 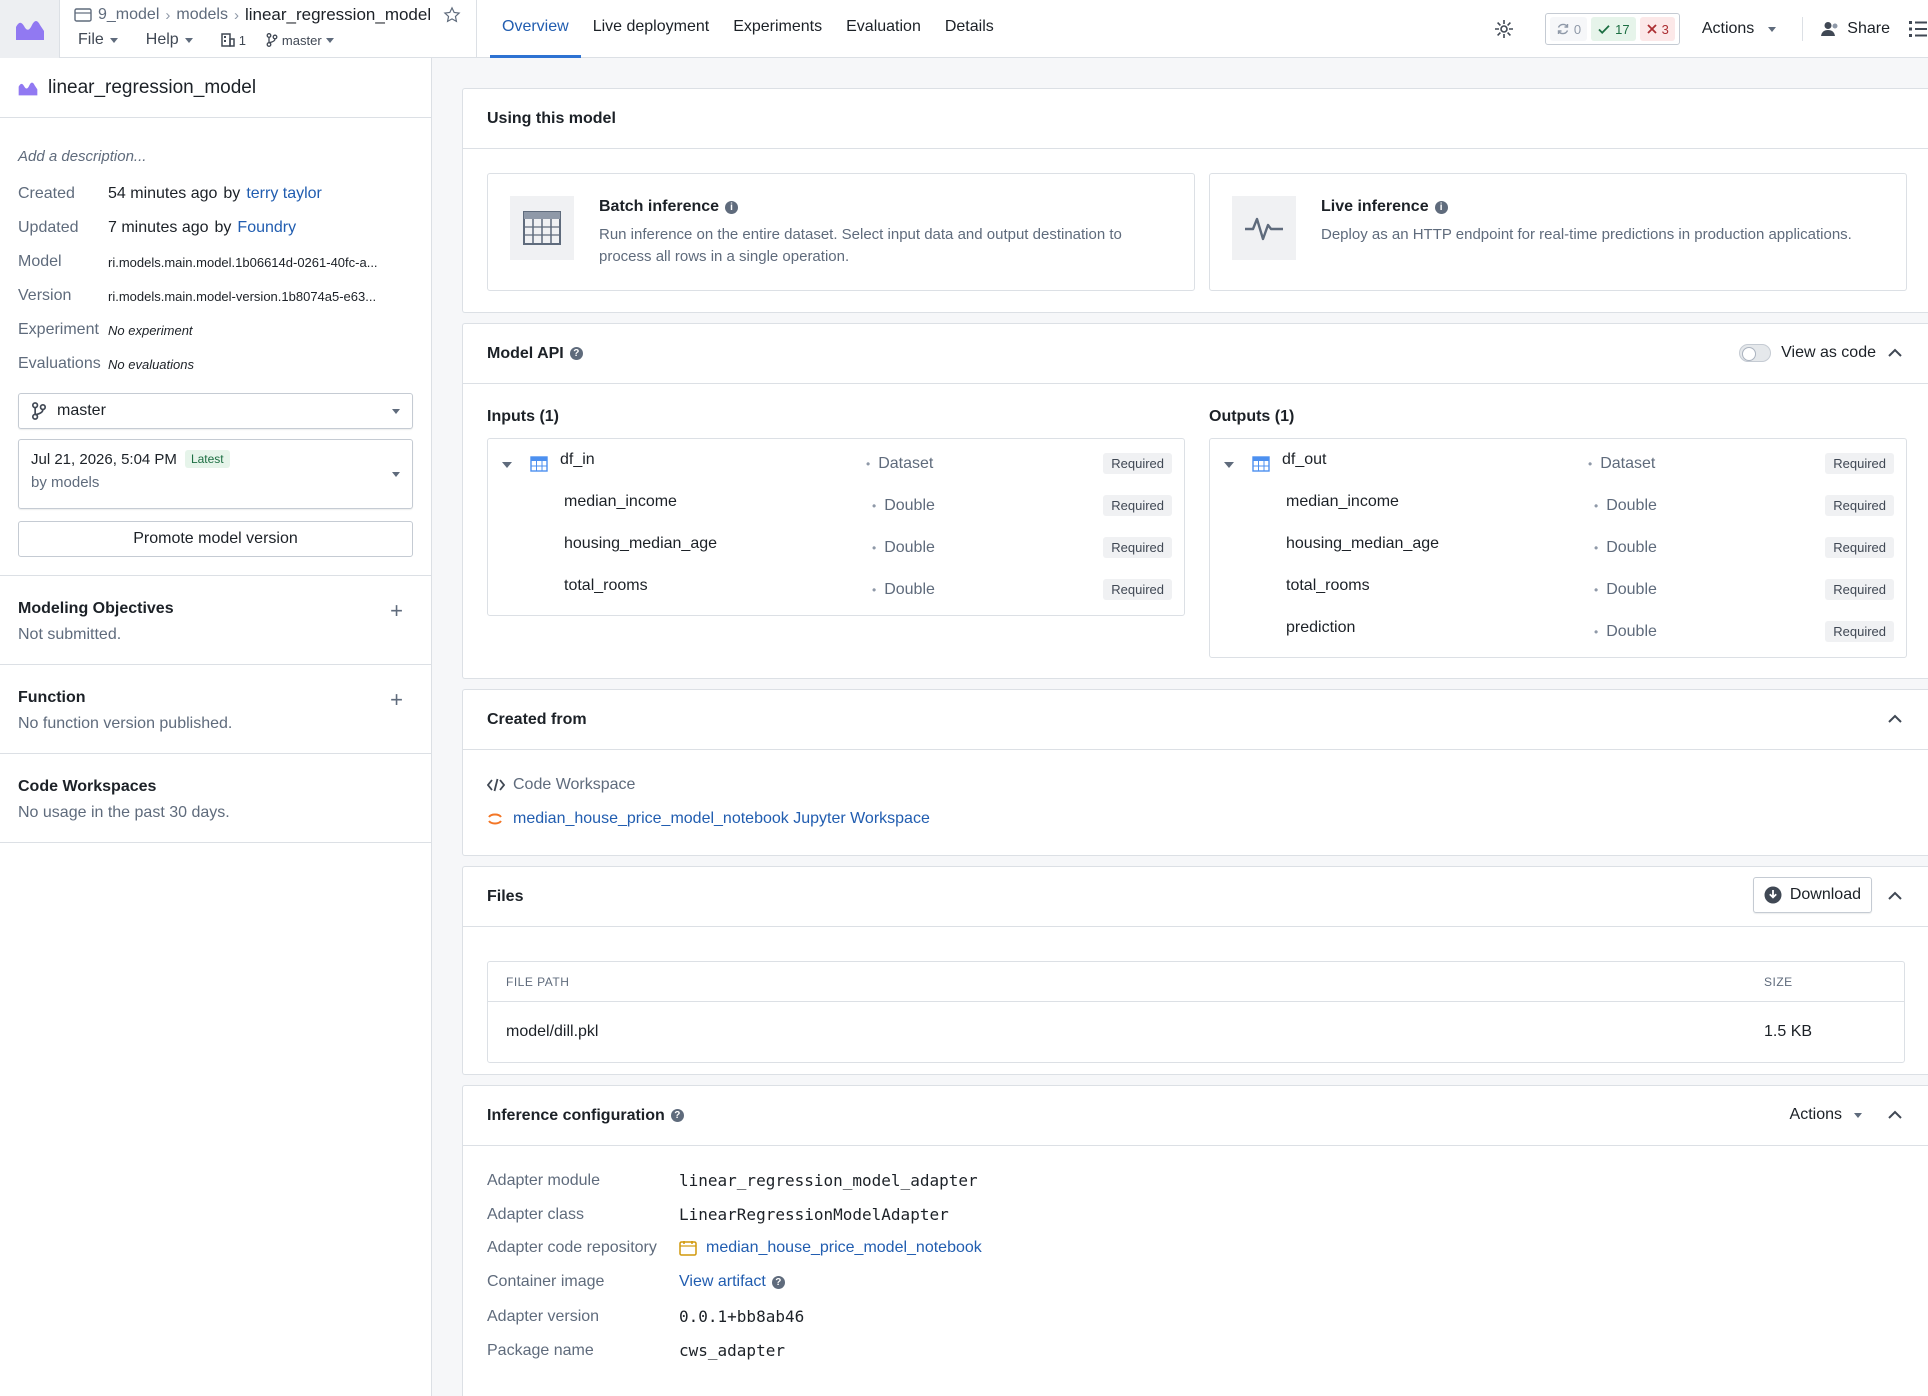 I want to click on branch-select: master, so click(x=215, y=411).